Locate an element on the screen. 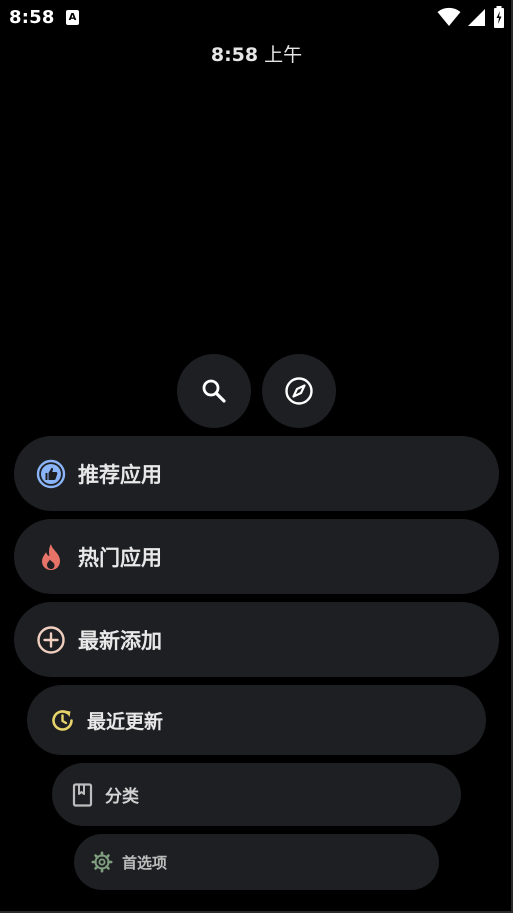  explore-button is located at coordinates (299, 391).